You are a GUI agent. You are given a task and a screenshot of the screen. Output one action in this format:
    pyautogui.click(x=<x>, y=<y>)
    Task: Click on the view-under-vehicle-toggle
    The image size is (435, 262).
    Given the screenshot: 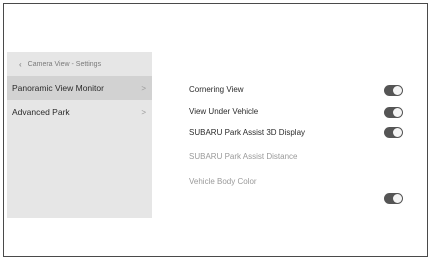 What is the action you would take?
    pyautogui.click(x=393, y=112)
    